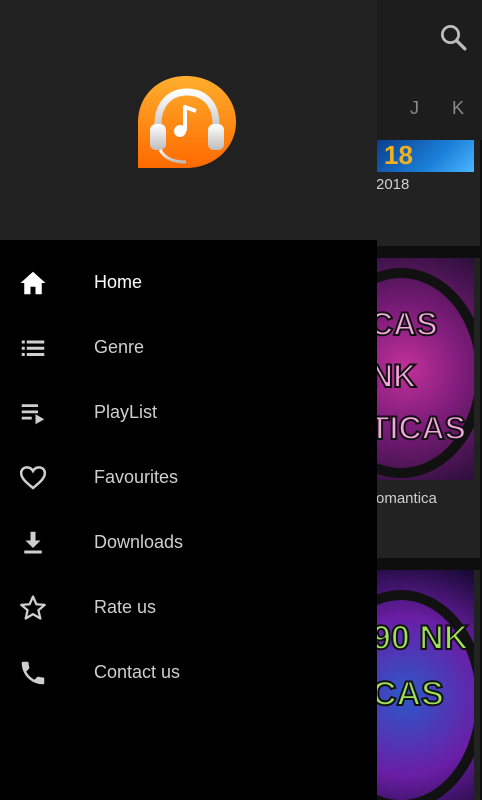 The width and height of the screenshot is (482, 800). I want to click on home-icon, so click(33, 283).